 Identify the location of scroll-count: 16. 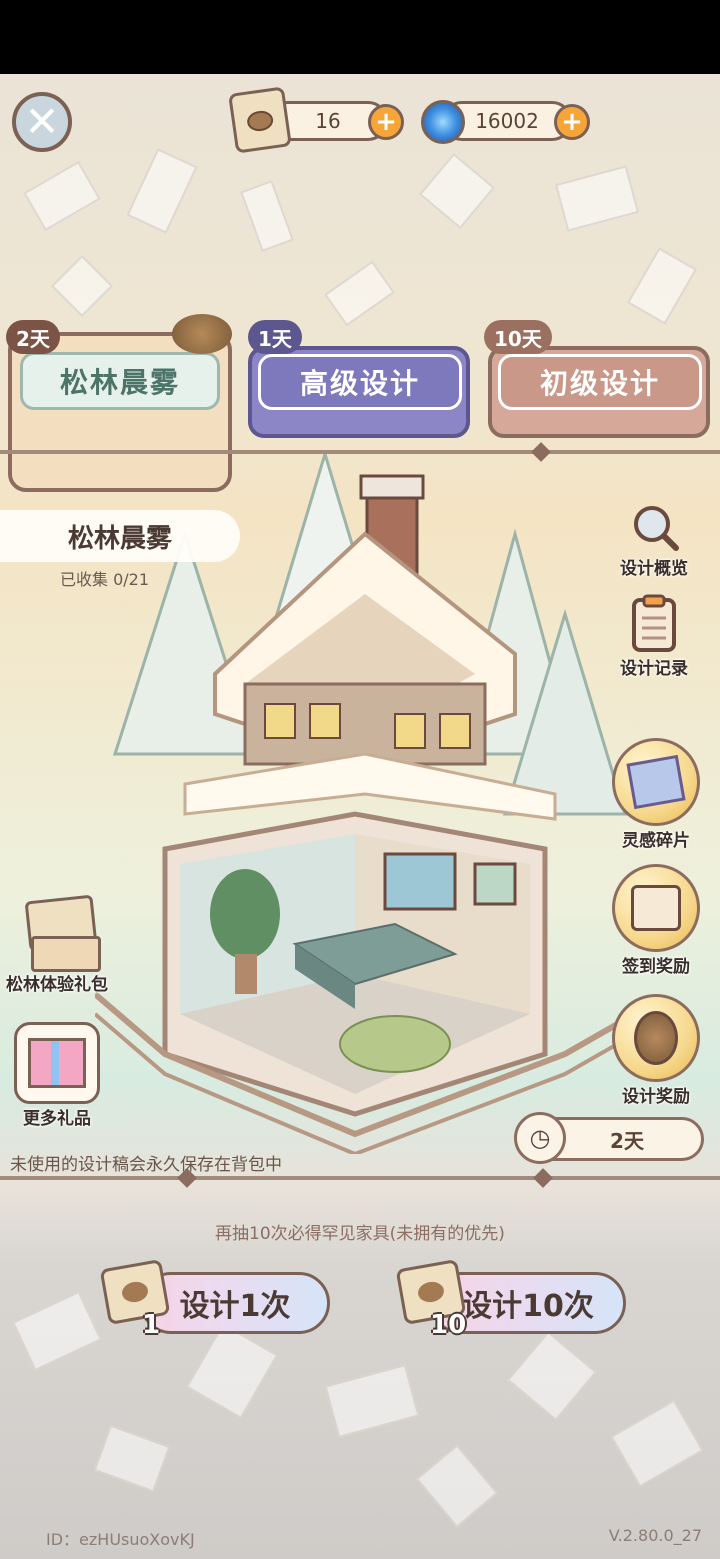
(328, 121).